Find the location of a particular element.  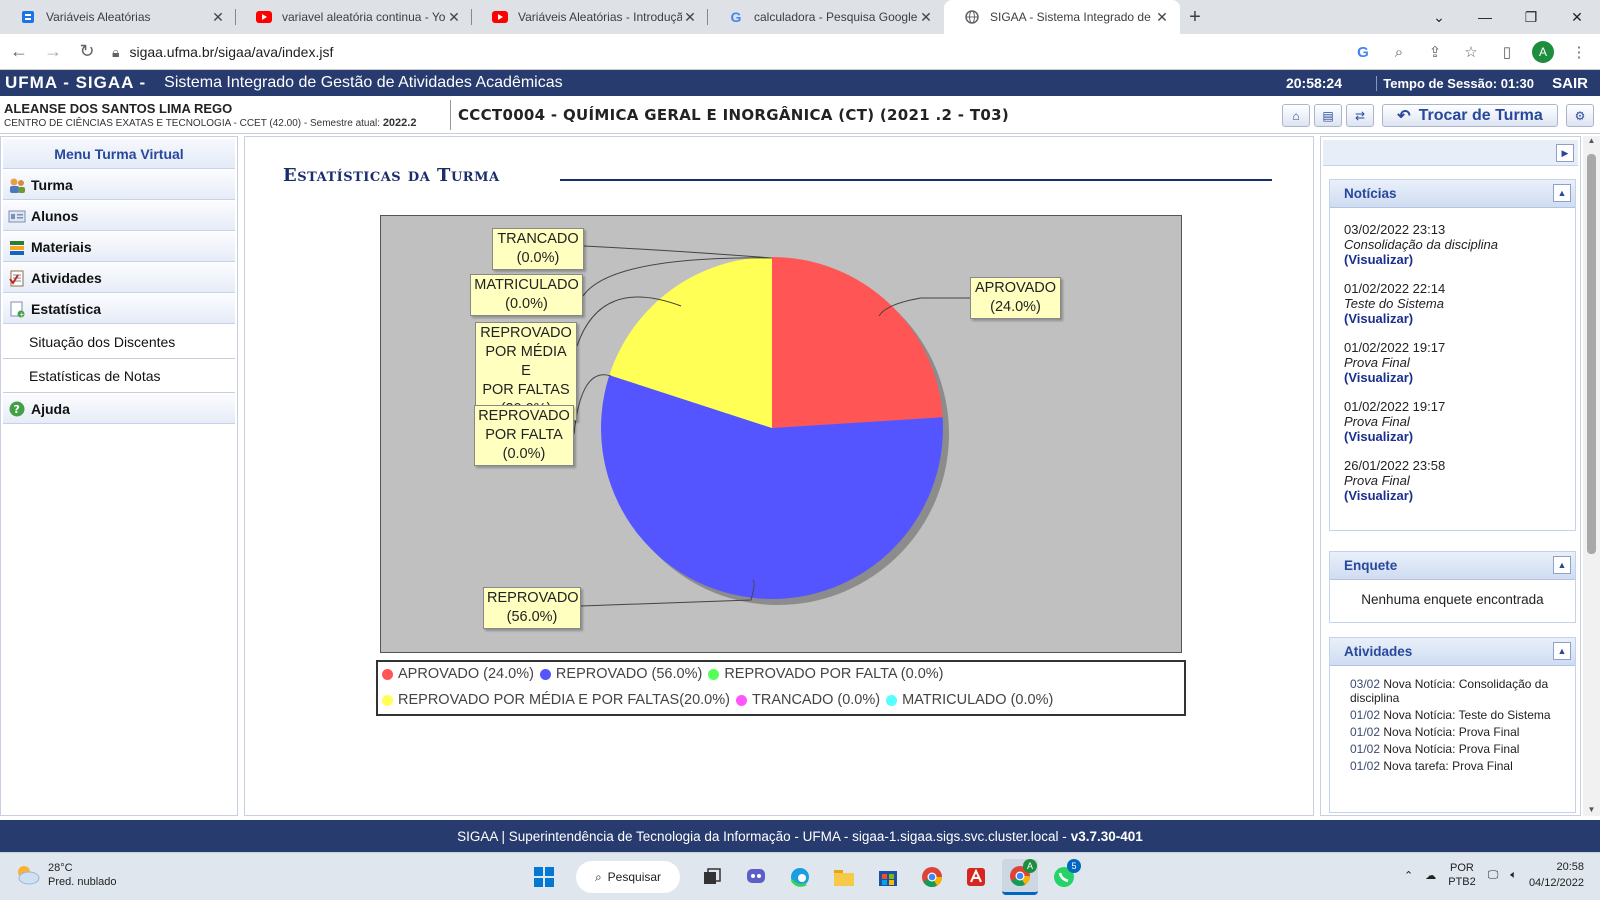

network-cloud-icon: ☁ is located at coordinates (1430, 875).